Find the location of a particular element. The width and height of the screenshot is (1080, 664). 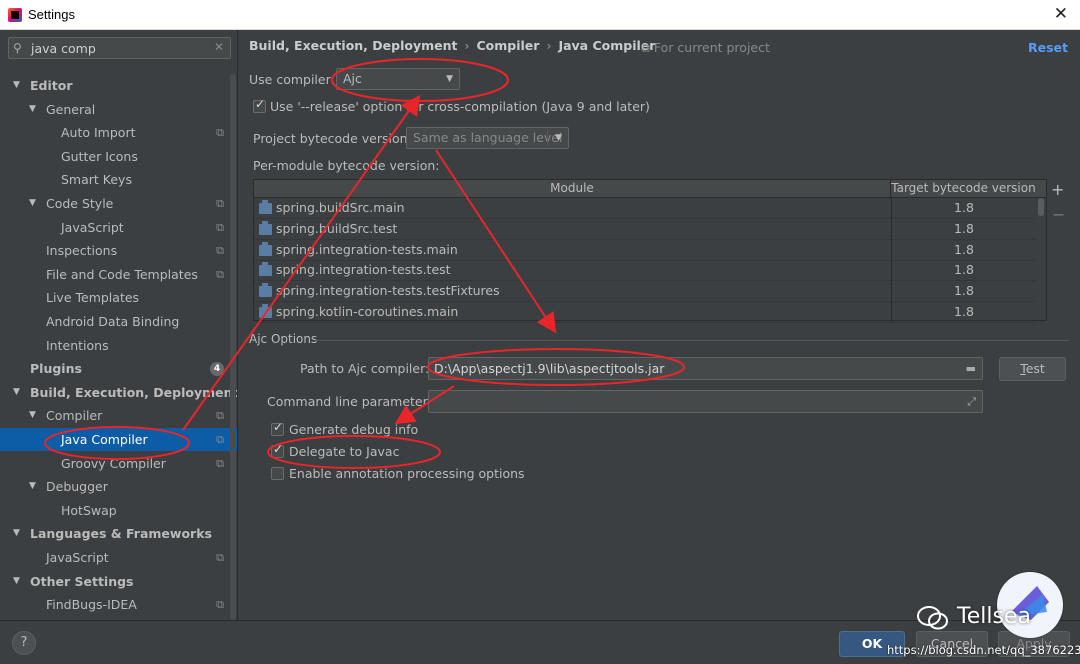

module-name: spring.kotlin-coroutines.main is located at coordinates (367, 311).